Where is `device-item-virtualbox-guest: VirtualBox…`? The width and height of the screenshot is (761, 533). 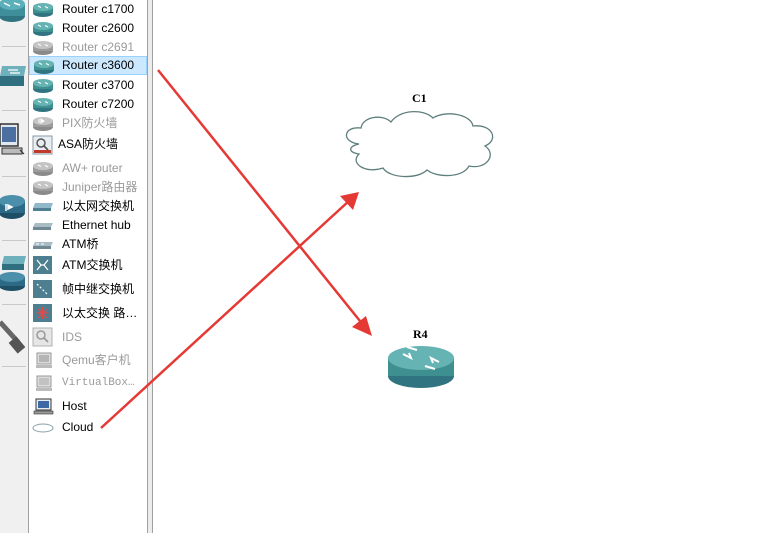 device-item-virtualbox-guest: VirtualBox… is located at coordinates (88, 383).